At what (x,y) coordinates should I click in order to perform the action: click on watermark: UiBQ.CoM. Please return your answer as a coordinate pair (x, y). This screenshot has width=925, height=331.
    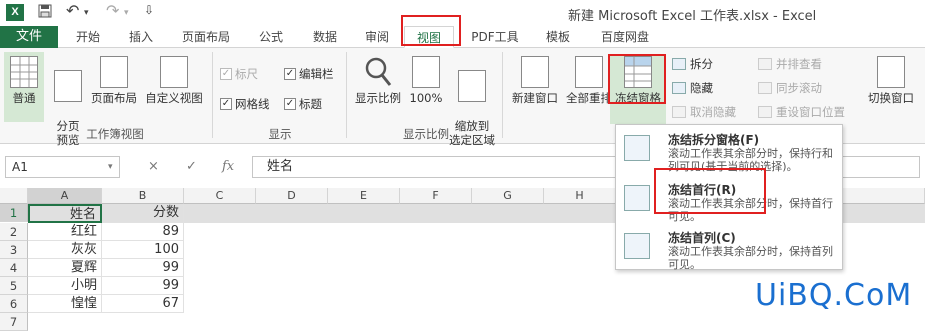
    Looking at the image, I should click on (834, 295).